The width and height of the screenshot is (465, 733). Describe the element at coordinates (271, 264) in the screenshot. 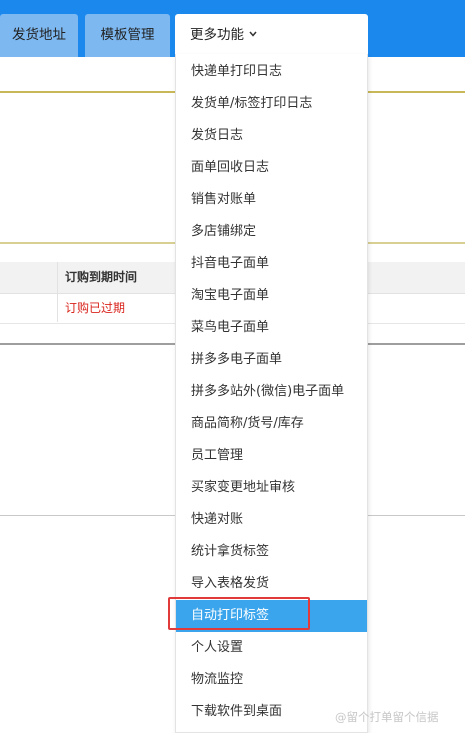

I see `menu-item-douyin-waybill: 抖音电子面单` at that location.